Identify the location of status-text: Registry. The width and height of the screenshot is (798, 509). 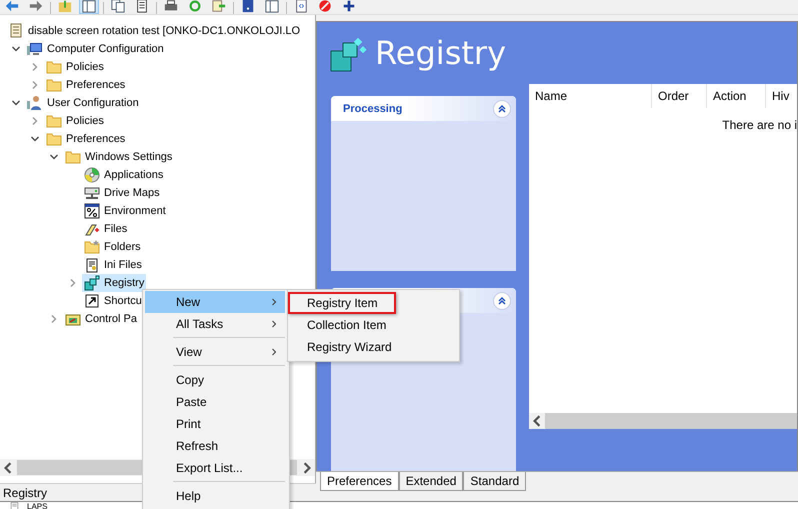
(25, 493).